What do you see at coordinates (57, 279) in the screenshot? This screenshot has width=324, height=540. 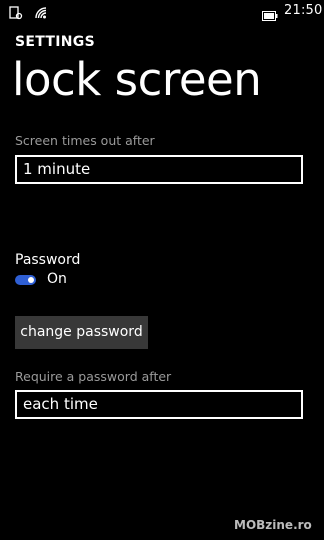 I see `password-toggle-state: On` at bounding box center [57, 279].